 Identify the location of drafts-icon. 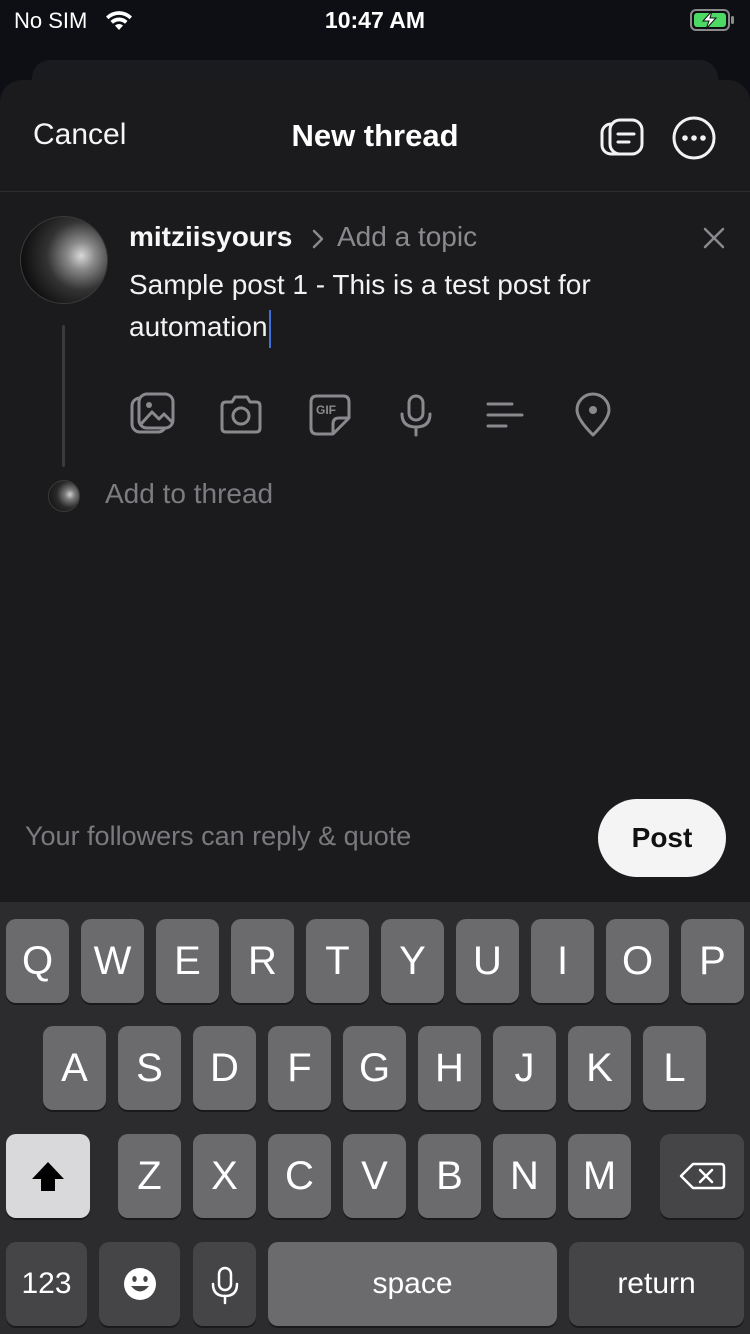
(622, 138).